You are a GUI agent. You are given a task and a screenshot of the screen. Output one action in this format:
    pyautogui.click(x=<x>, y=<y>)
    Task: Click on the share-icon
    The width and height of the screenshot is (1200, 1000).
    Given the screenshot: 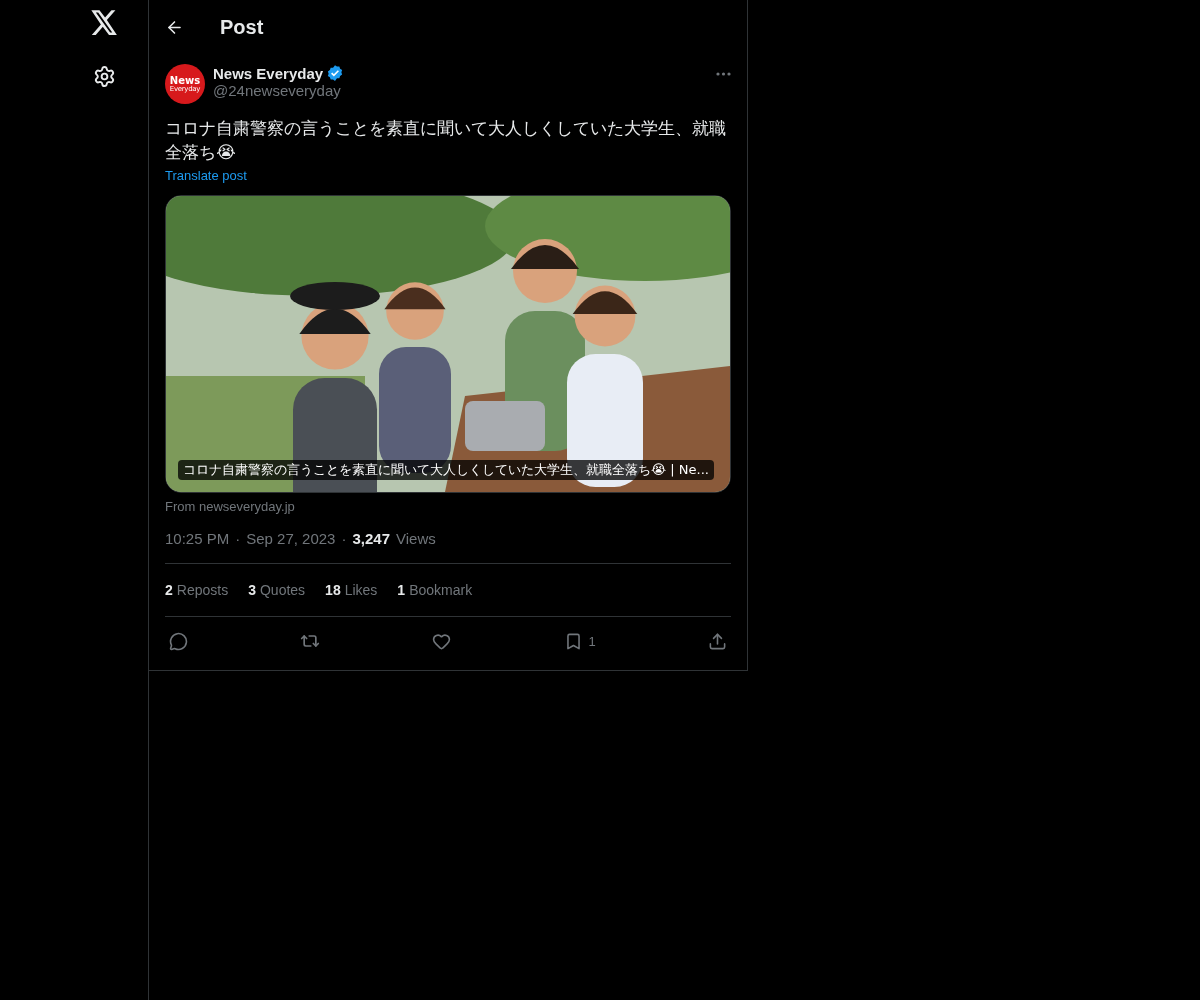 What is the action you would take?
    pyautogui.click(x=717, y=641)
    